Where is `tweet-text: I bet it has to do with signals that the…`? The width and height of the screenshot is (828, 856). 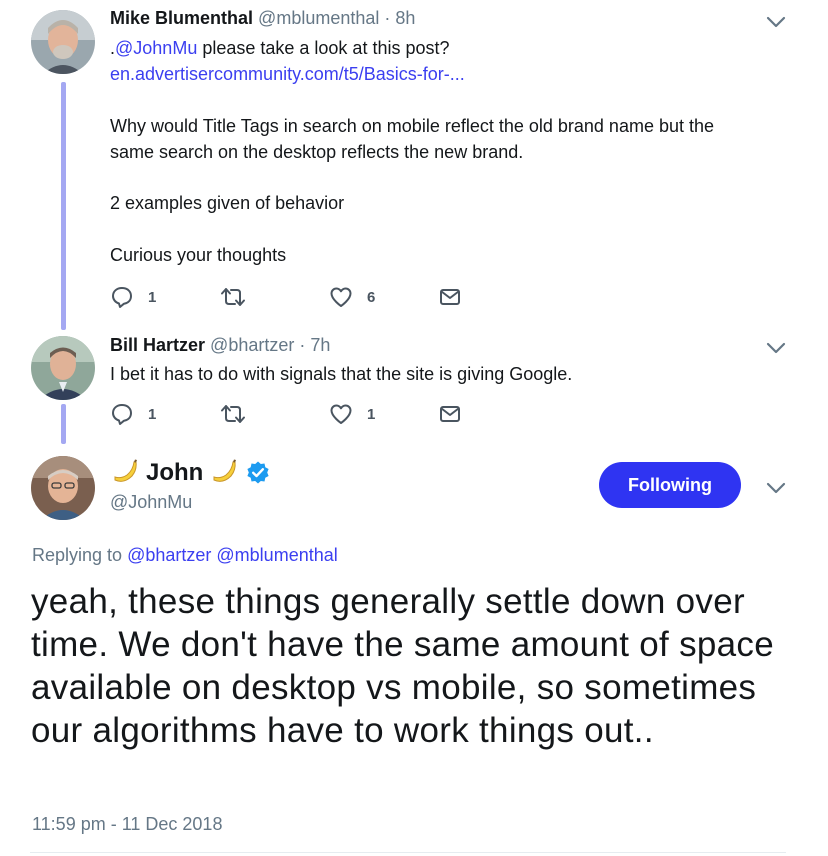
tweet-text: I bet it has to do with signals that the… is located at coordinates (341, 374).